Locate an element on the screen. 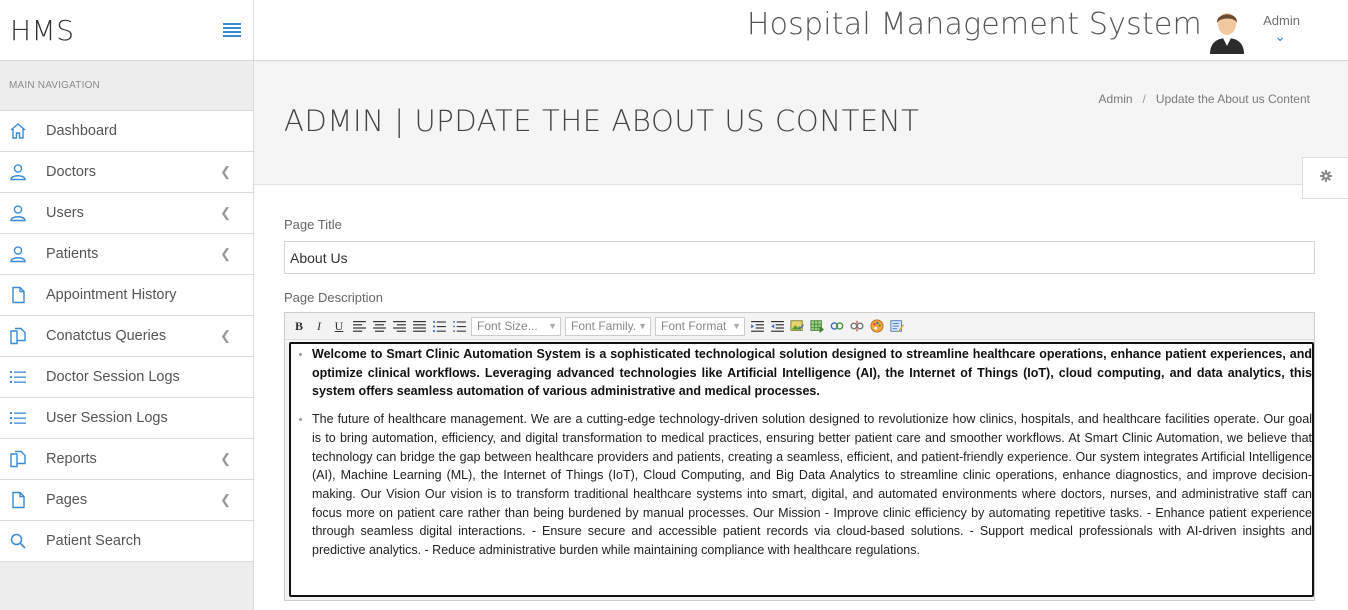  breadcrumb: Admin / Update the About us Content is located at coordinates (1204, 99).